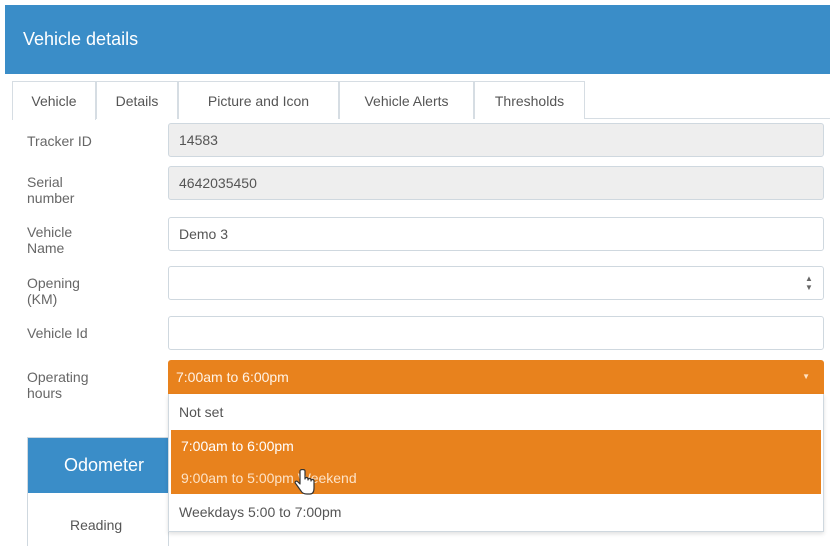 The height and width of the screenshot is (546, 830). What do you see at coordinates (417, 39) in the screenshot?
I see `window-header: Vehicle details` at bounding box center [417, 39].